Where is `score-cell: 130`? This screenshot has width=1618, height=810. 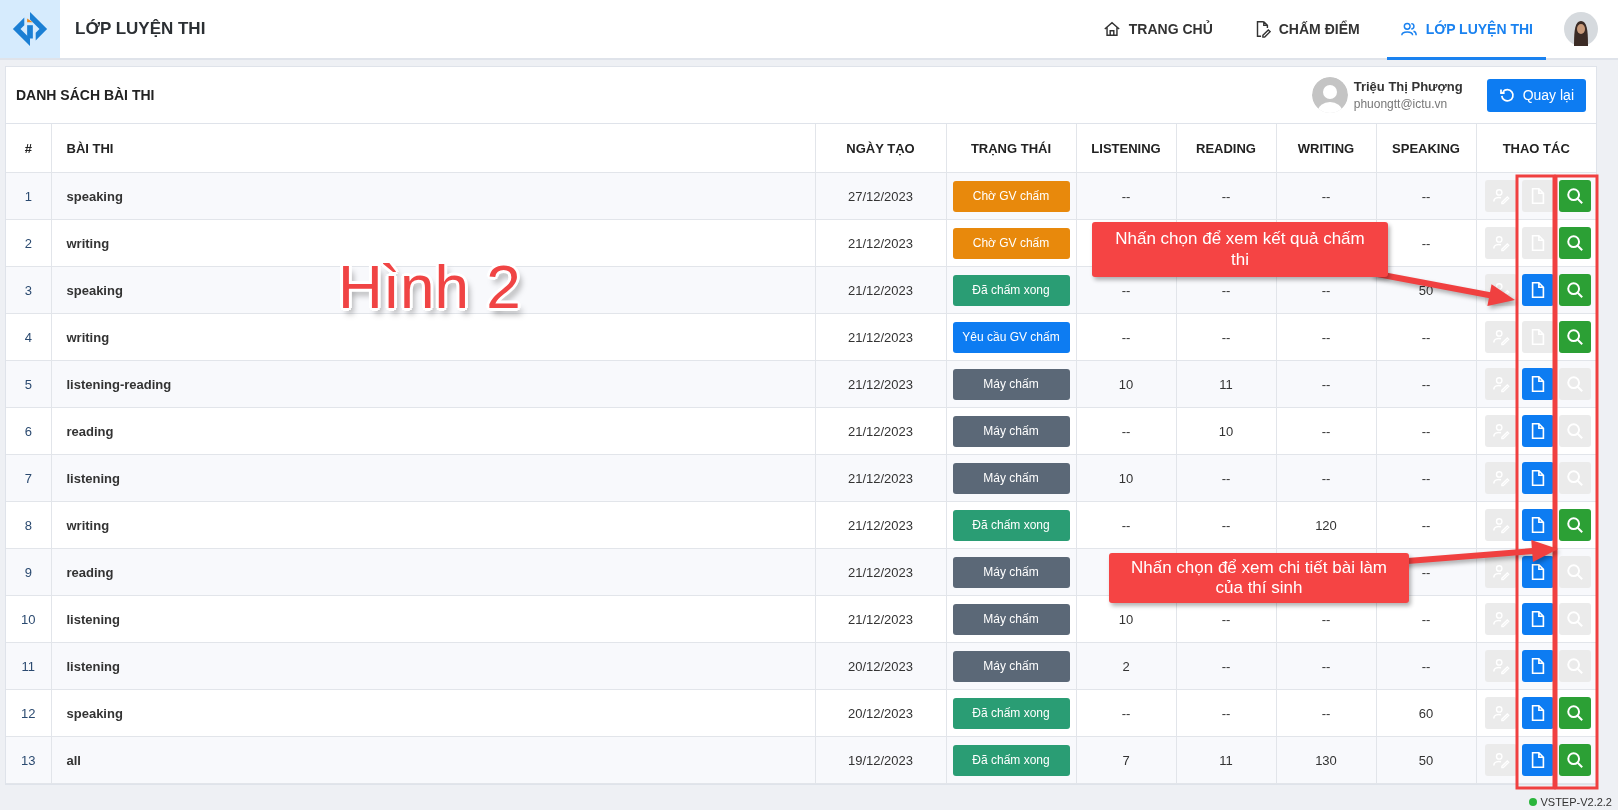 score-cell: 130 is located at coordinates (1326, 760).